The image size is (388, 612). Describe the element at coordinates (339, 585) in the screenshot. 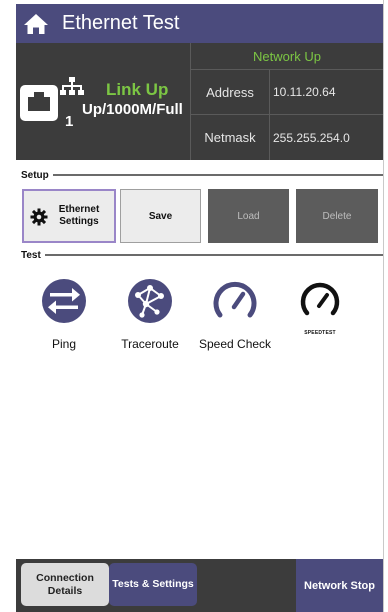

I see `network-stop-button: Network Stop` at that location.